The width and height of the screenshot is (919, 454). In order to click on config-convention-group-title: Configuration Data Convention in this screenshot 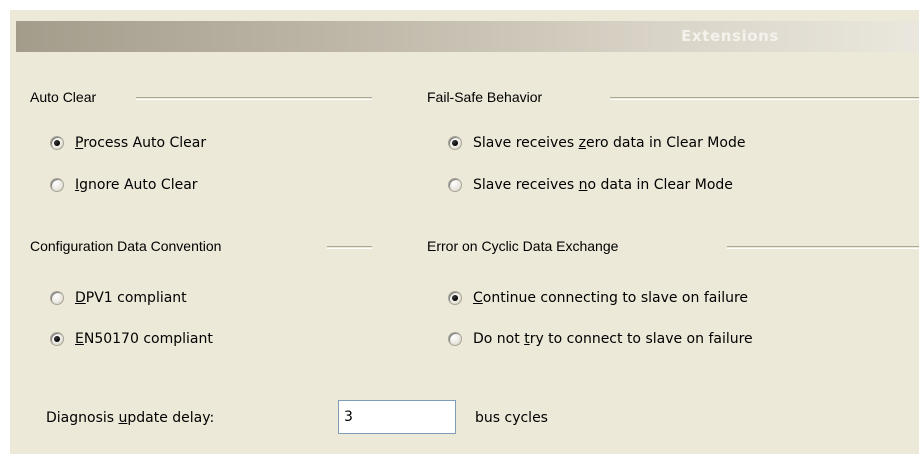, I will do `click(126, 246)`.